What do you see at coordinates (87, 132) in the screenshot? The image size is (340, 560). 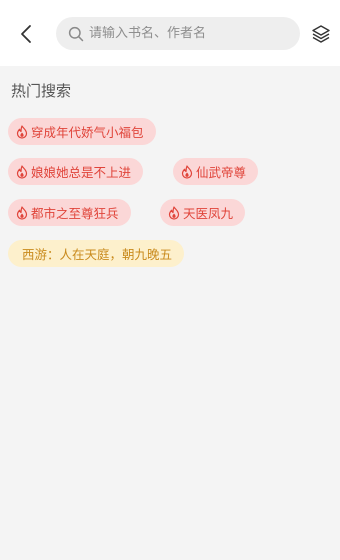 I see `tag-label: 穿成年代娇气小福包` at bounding box center [87, 132].